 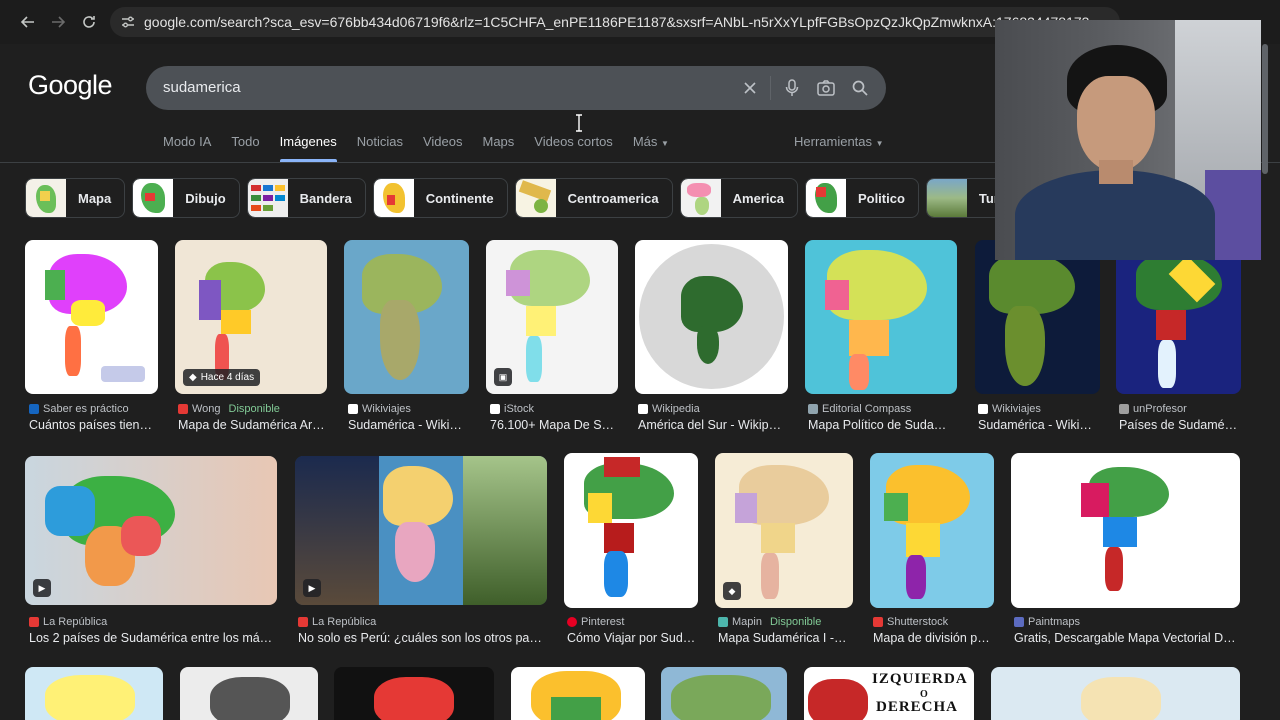 What do you see at coordinates (380, 143) in the screenshot?
I see `tab-noticias: Noticias` at bounding box center [380, 143].